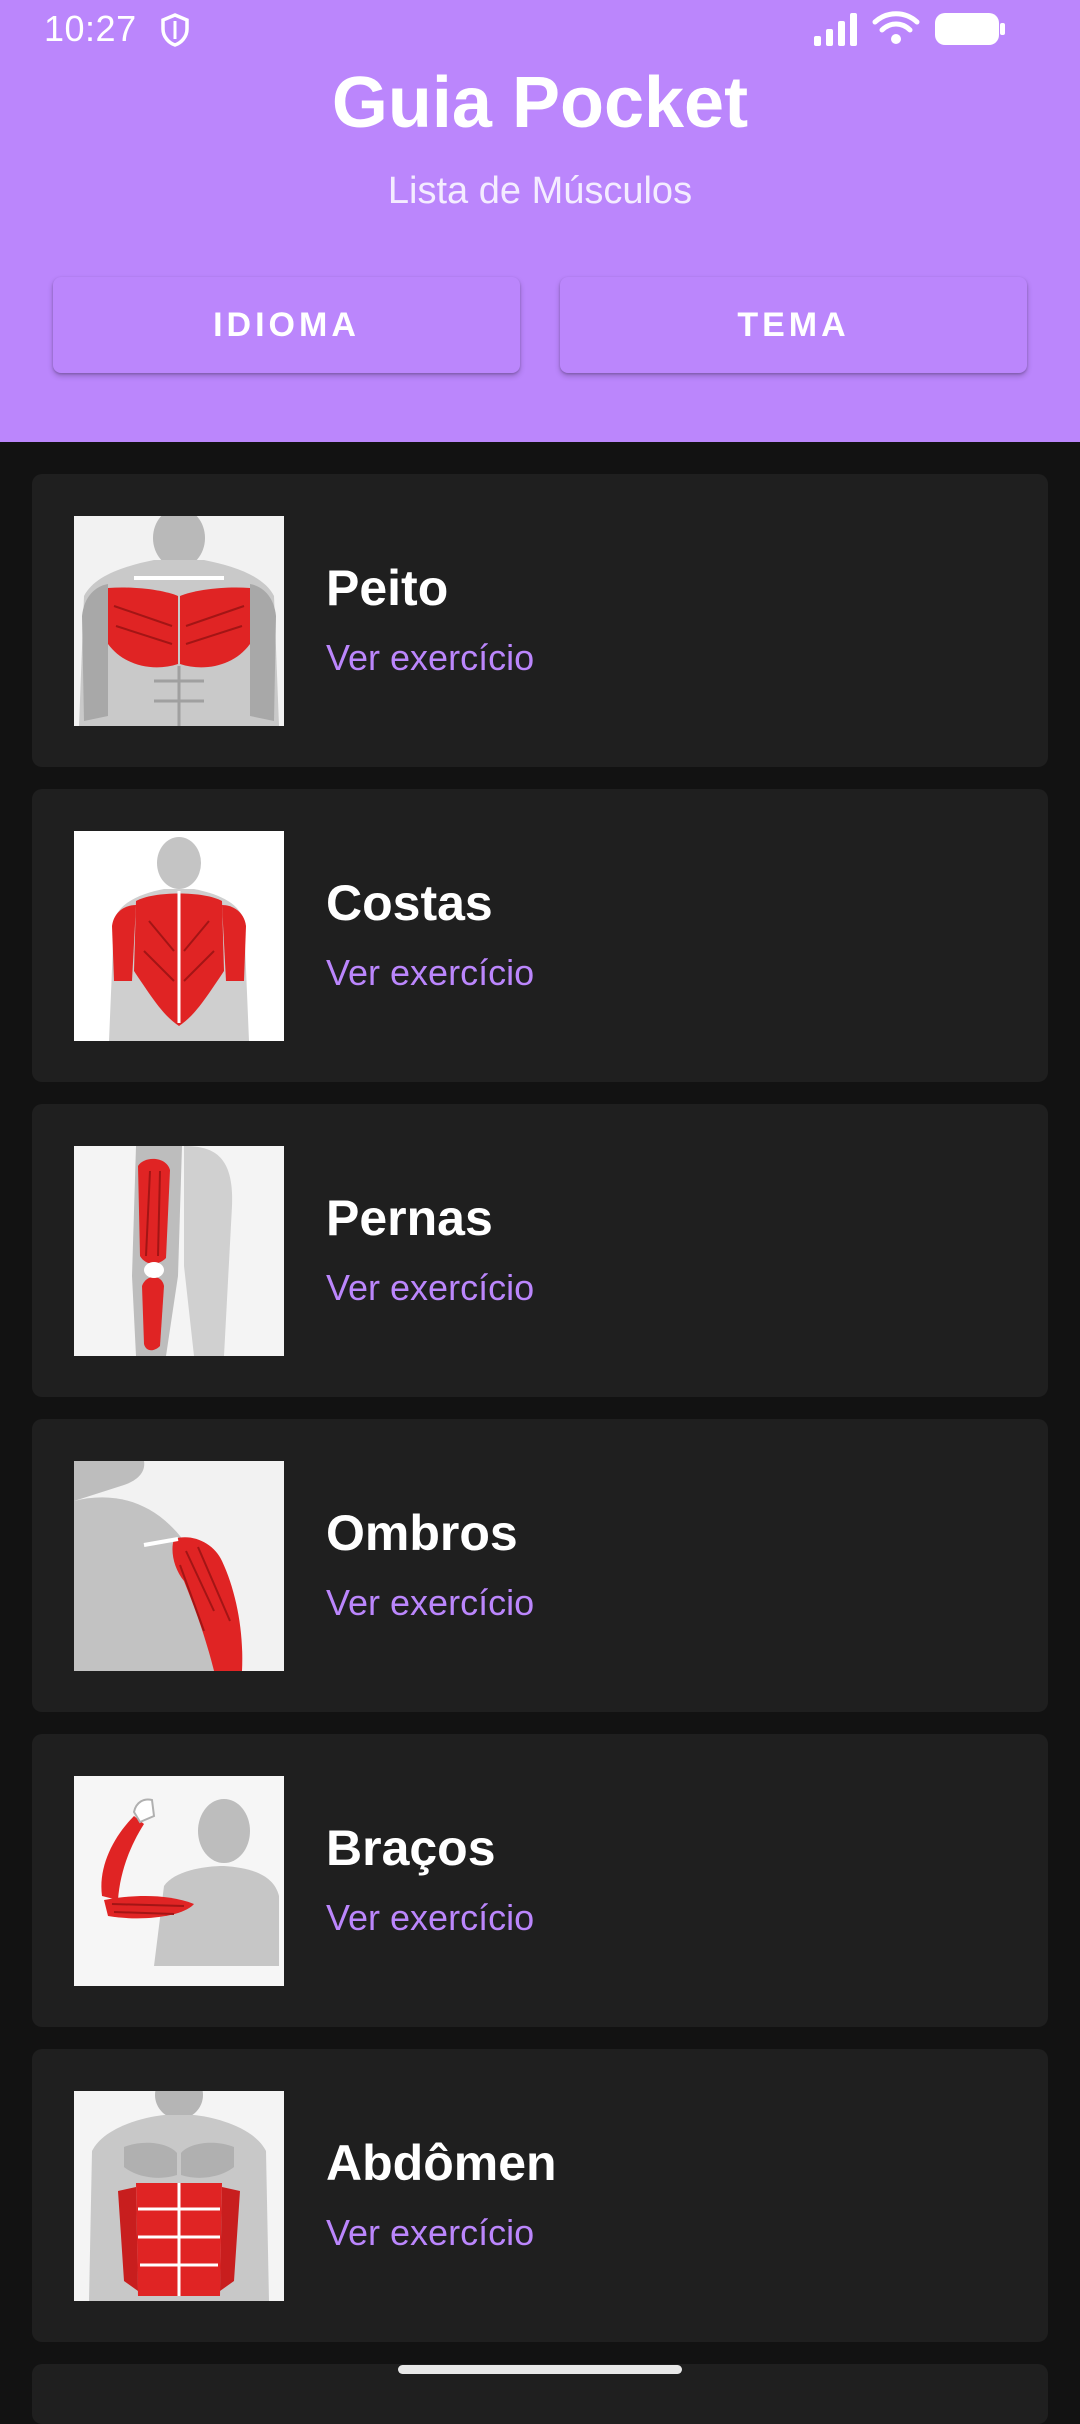 The image size is (1080, 2424). I want to click on status-time: 10:27, so click(90, 28).